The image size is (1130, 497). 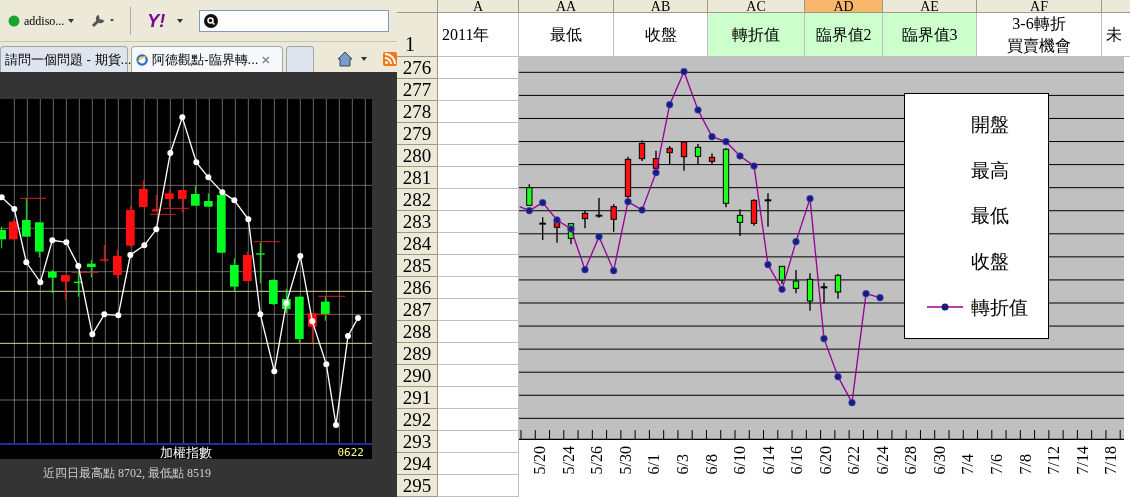 What do you see at coordinates (990, 170) in the screenshot?
I see `legend-label: 最高` at bounding box center [990, 170].